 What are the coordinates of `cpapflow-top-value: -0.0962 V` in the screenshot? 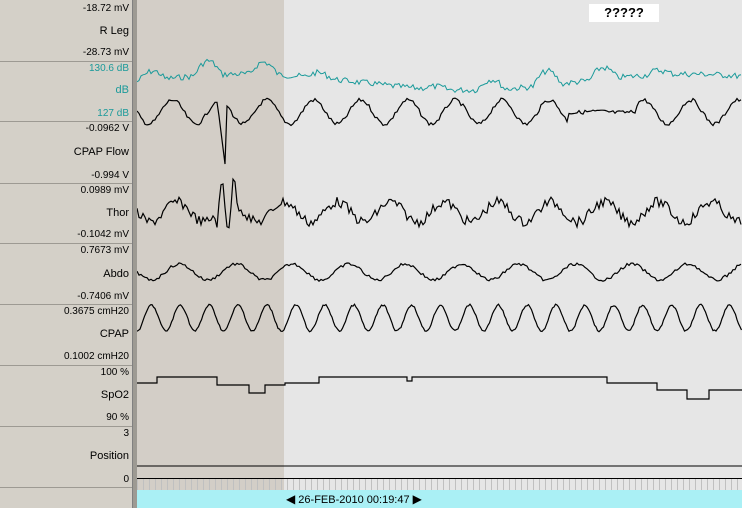 It's located at (107, 128).